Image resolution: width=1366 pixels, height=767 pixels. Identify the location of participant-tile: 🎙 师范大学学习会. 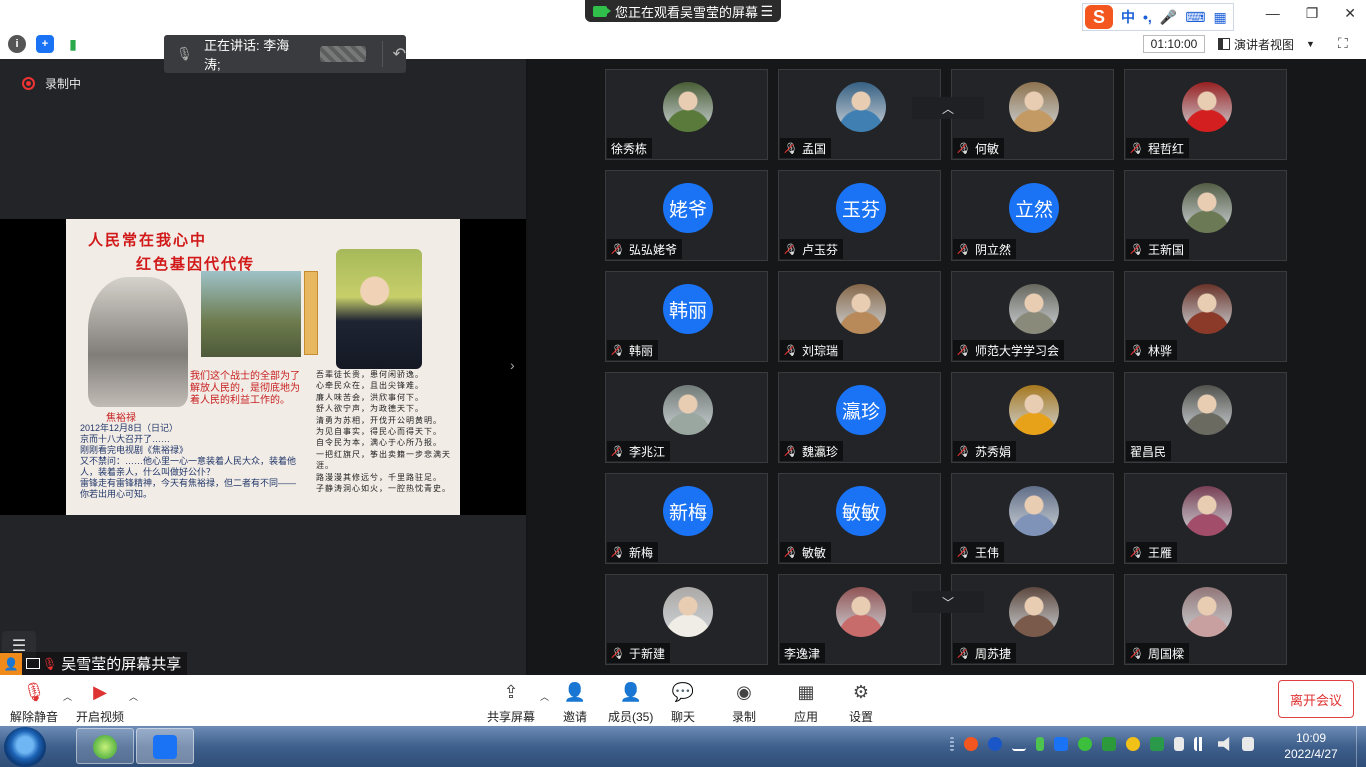
(1032, 316).